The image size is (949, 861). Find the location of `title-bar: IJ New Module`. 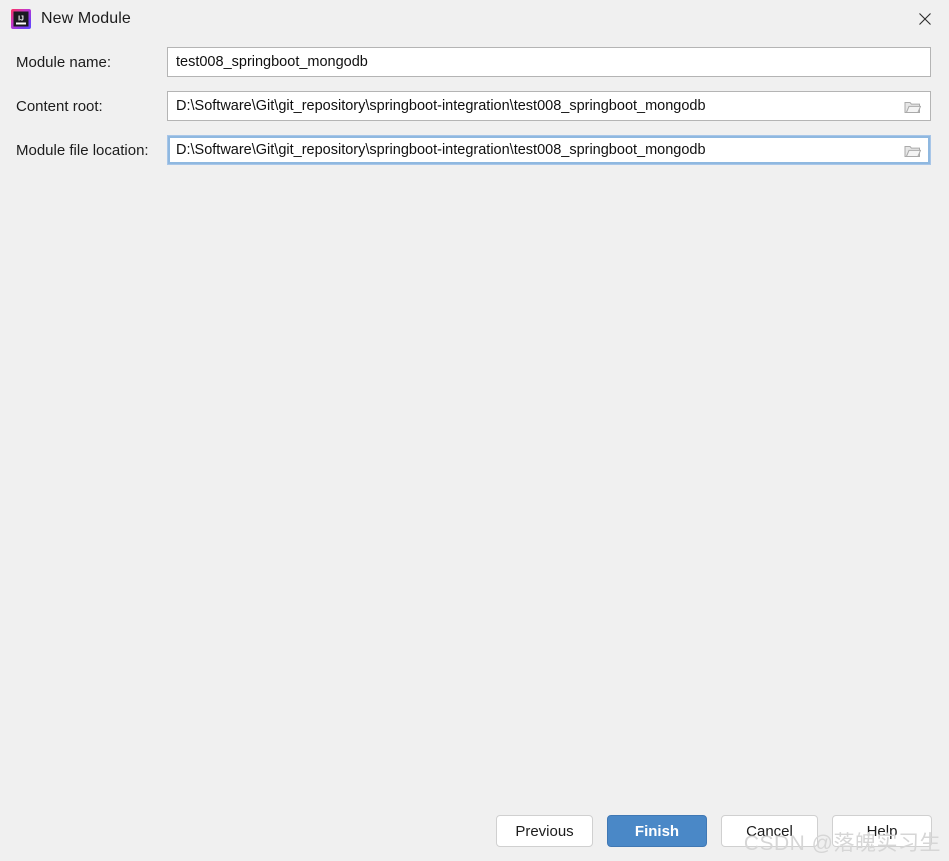

title-bar: IJ New Module is located at coordinates (474, 18).